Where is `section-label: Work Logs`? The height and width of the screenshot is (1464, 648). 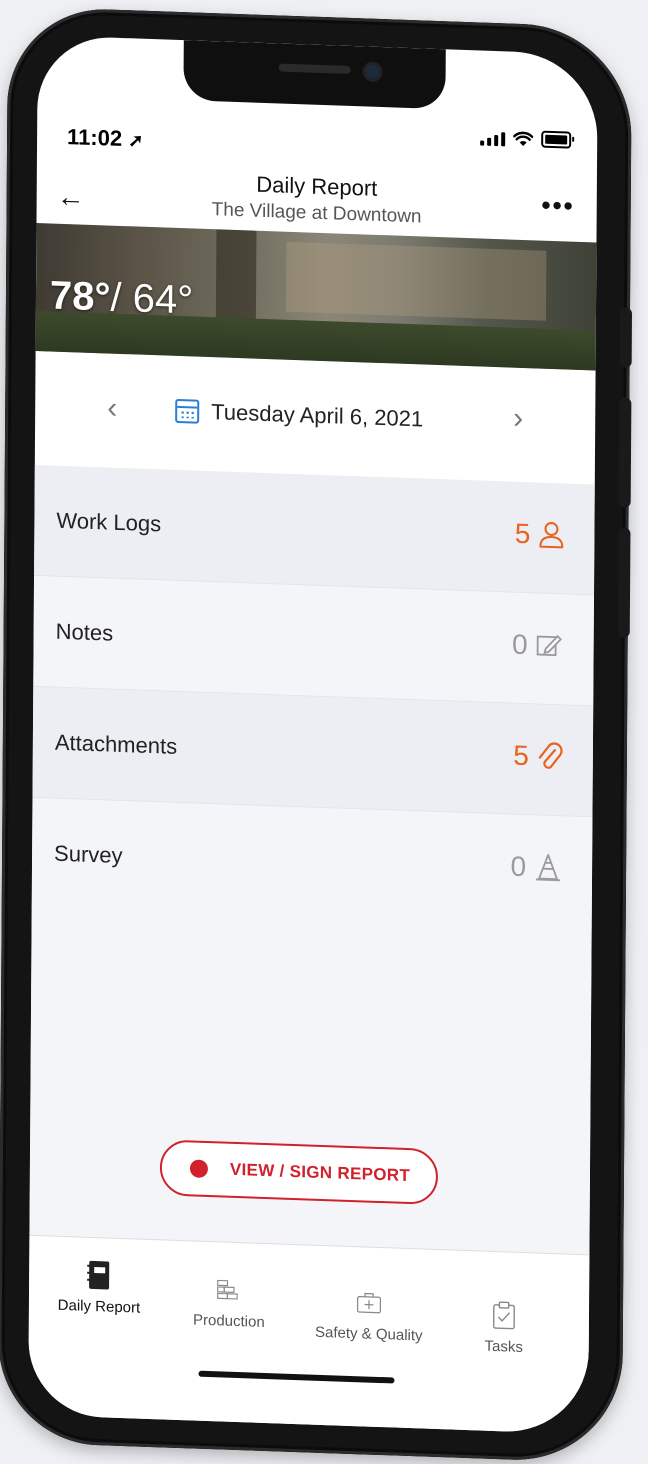 section-label: Work Logs is located at coordinates (108, 523).